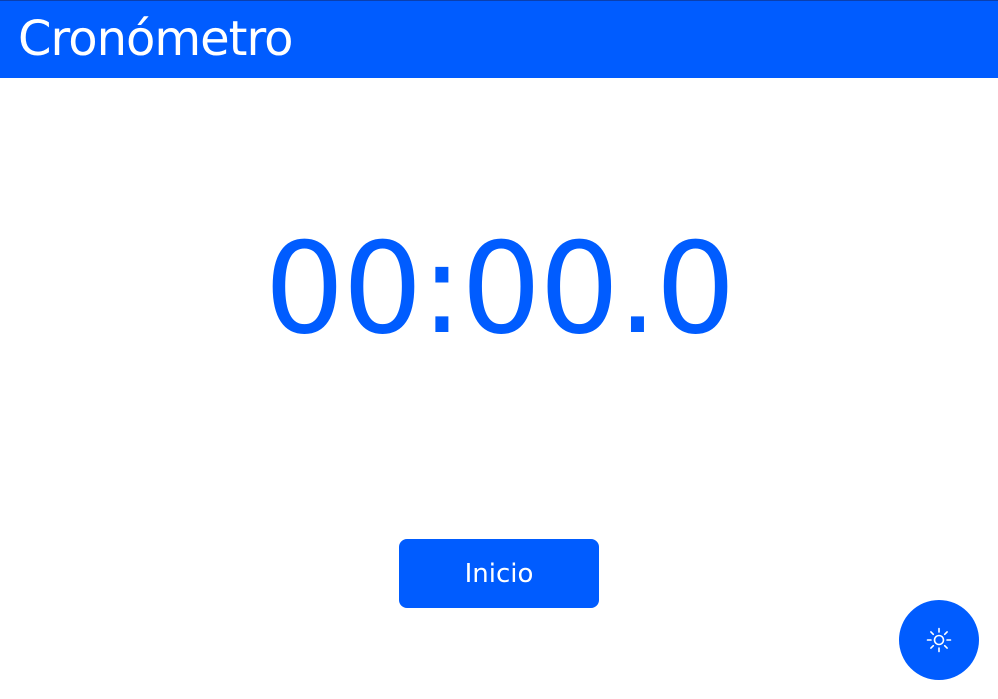 The image size is (998, 699). I want to click on theme-toggle-button, so click(939, 640).